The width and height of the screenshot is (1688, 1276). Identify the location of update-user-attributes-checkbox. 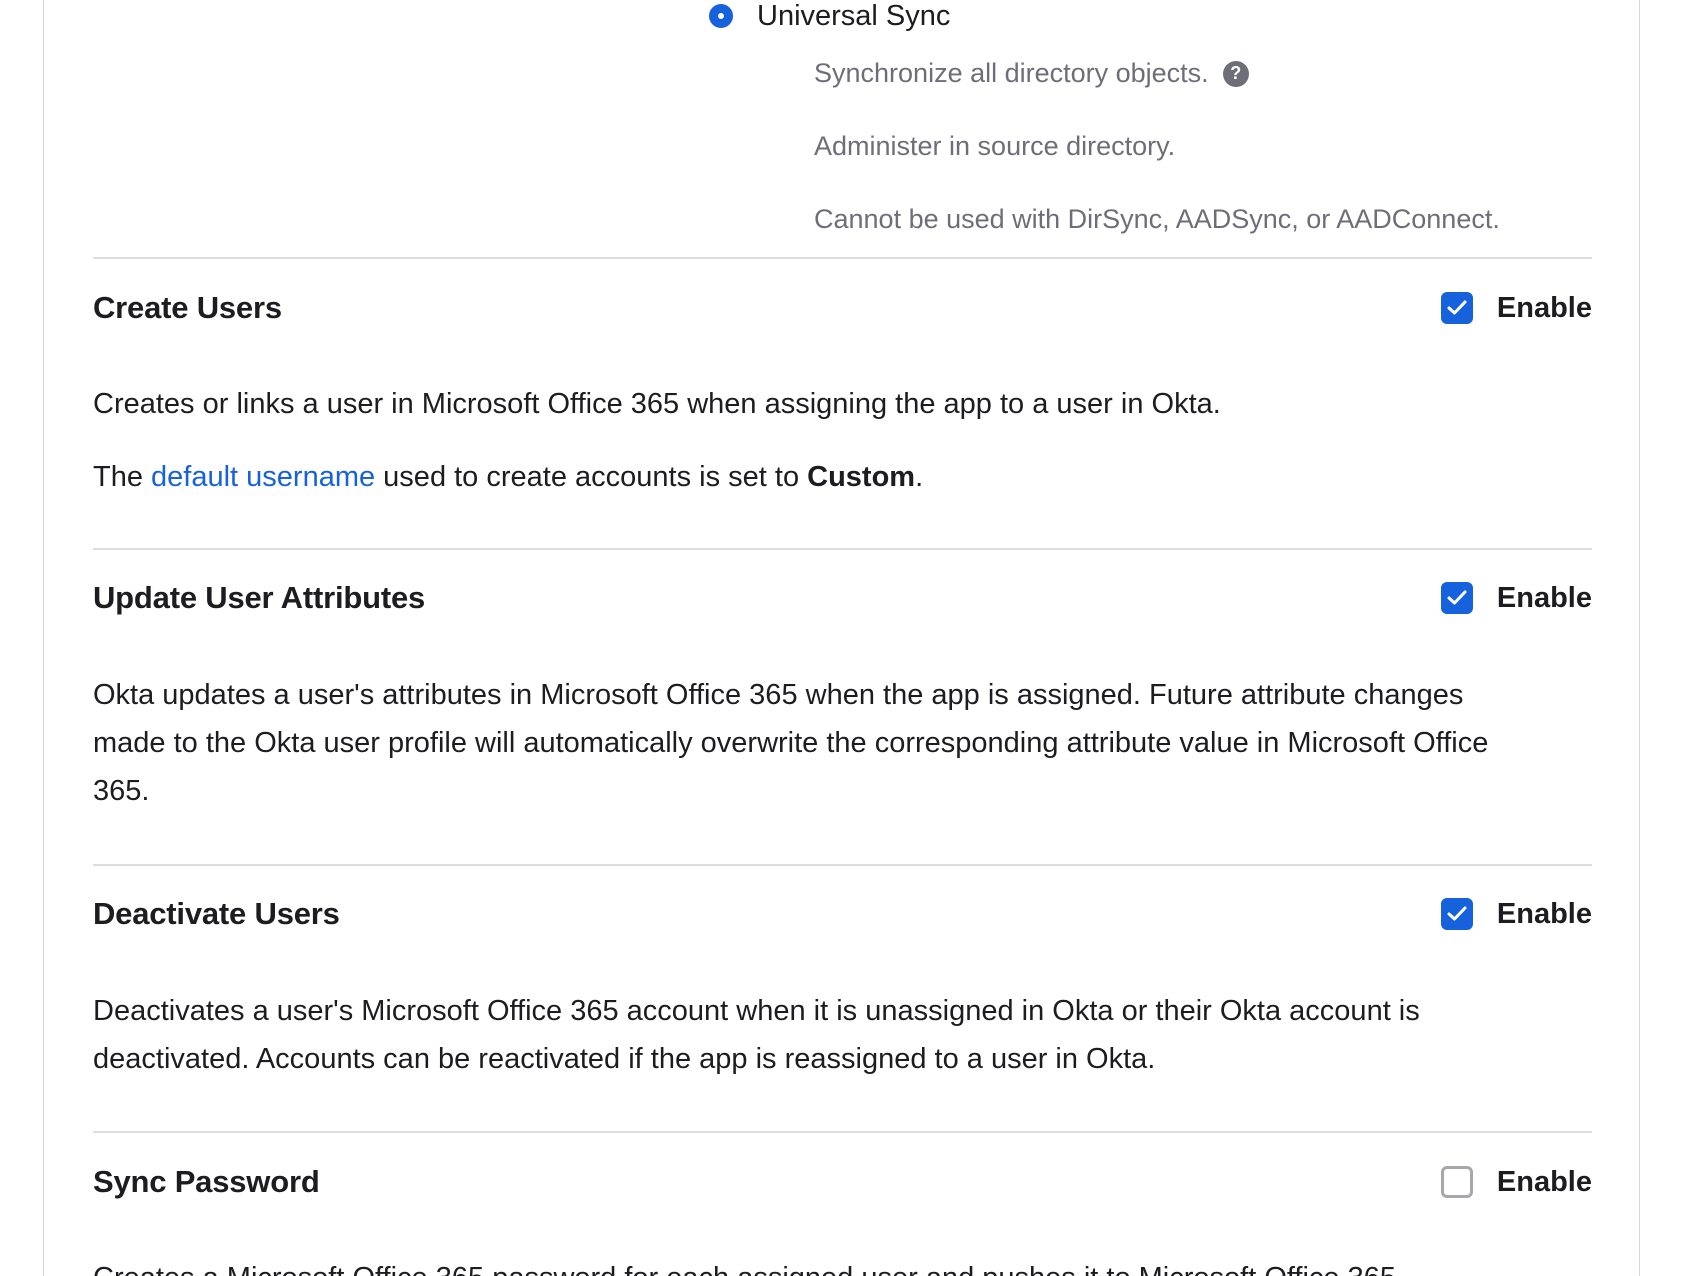
(1456, 598).